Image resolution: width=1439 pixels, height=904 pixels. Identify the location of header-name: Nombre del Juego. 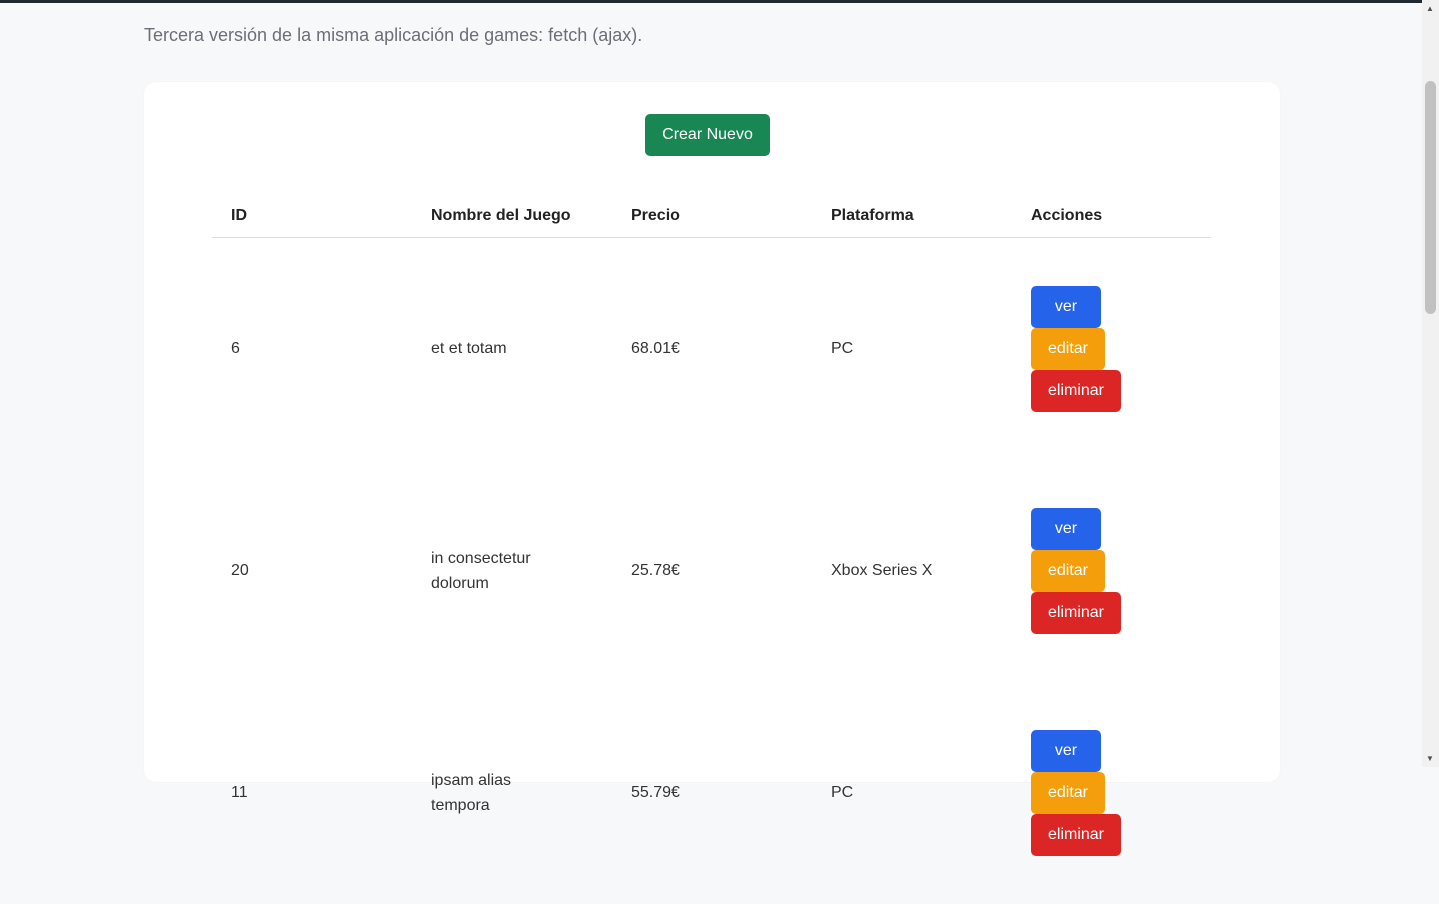
(512, 217).